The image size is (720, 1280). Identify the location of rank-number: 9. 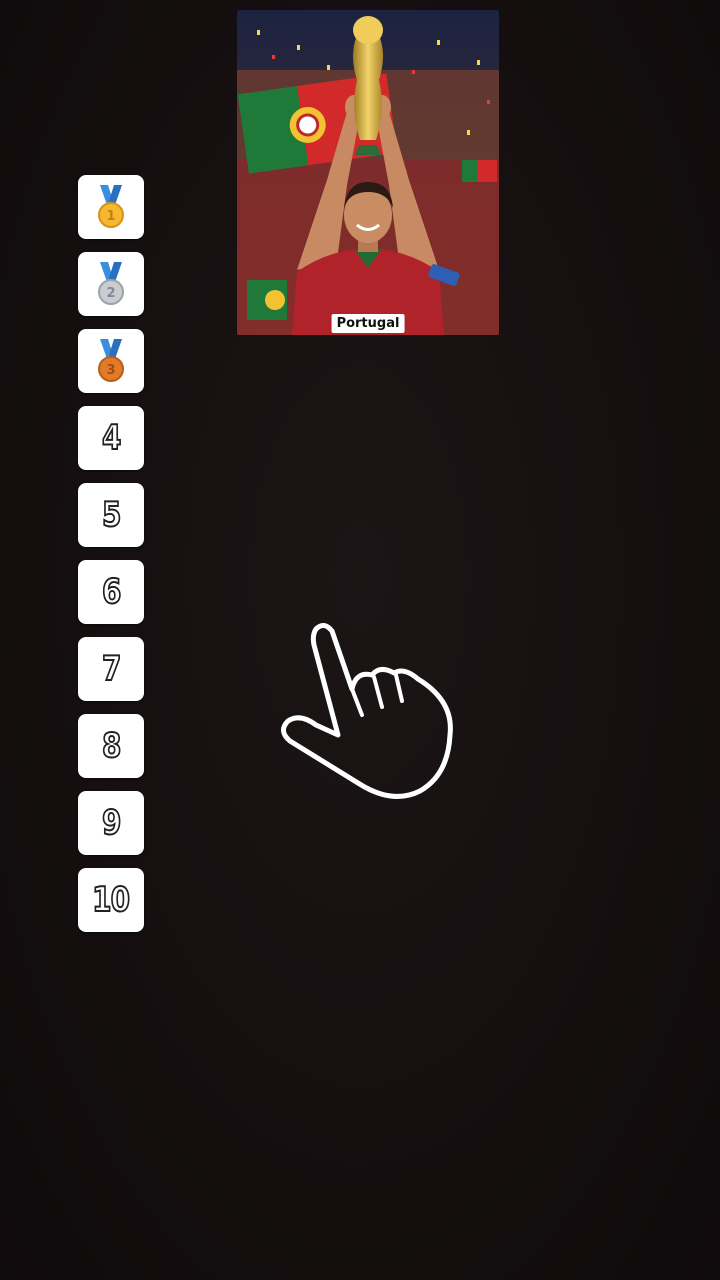
(111, 823).